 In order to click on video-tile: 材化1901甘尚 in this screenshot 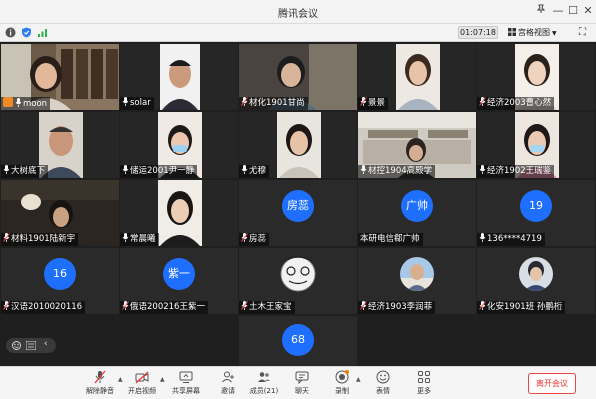, I will do `click(298, 77)`.